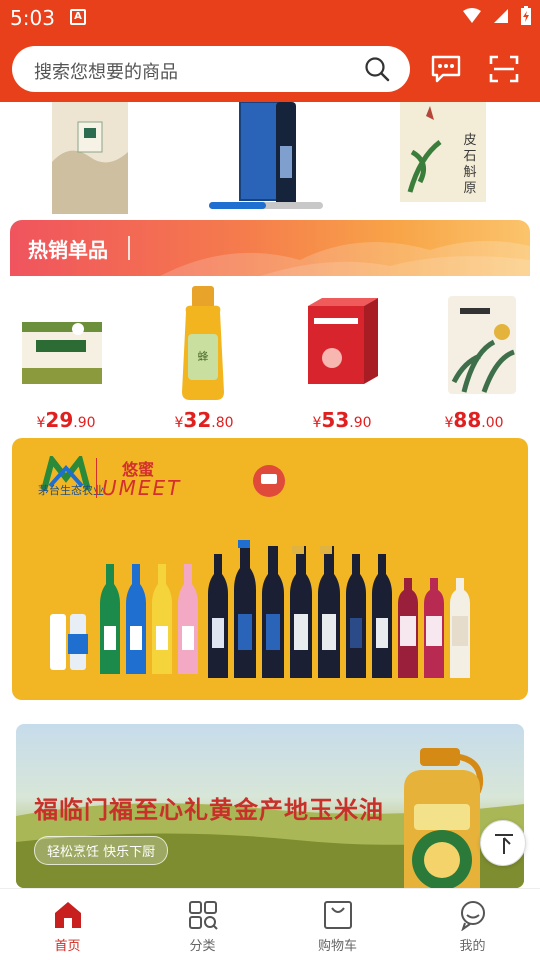  I want to click on tab-category: 分类, so click(202, 924).